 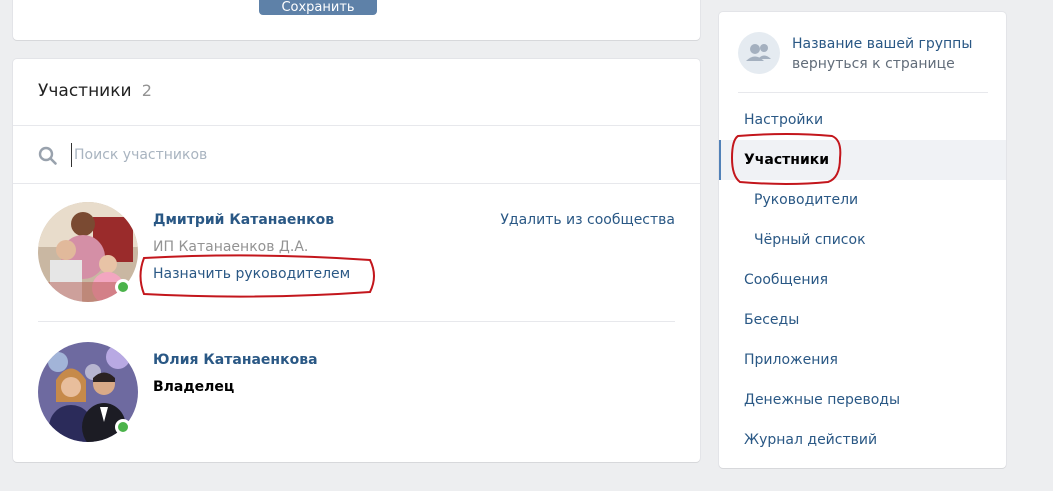 What do you see at coordinates (251, 274) in the screenshot?
I see `assign-manager-link: Назначить руководителем` at bounding box center [251, 274].